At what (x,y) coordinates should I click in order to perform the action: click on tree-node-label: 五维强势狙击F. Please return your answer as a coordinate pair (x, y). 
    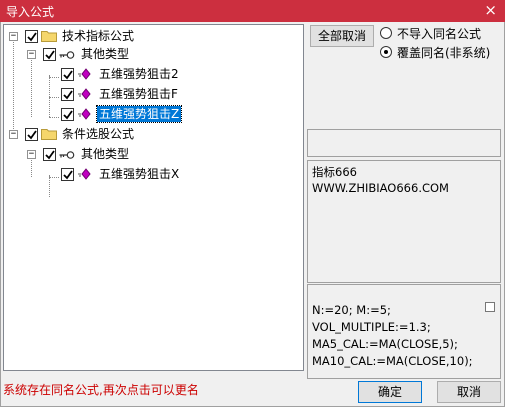
    Looking at the image, I should click on (138, 94).